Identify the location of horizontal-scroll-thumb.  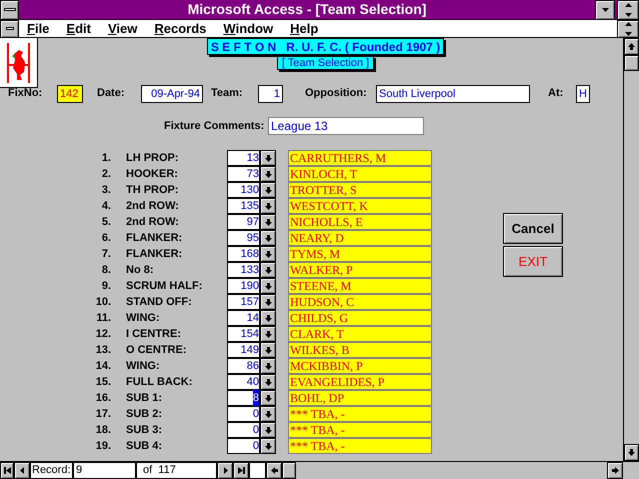
(289, 470).